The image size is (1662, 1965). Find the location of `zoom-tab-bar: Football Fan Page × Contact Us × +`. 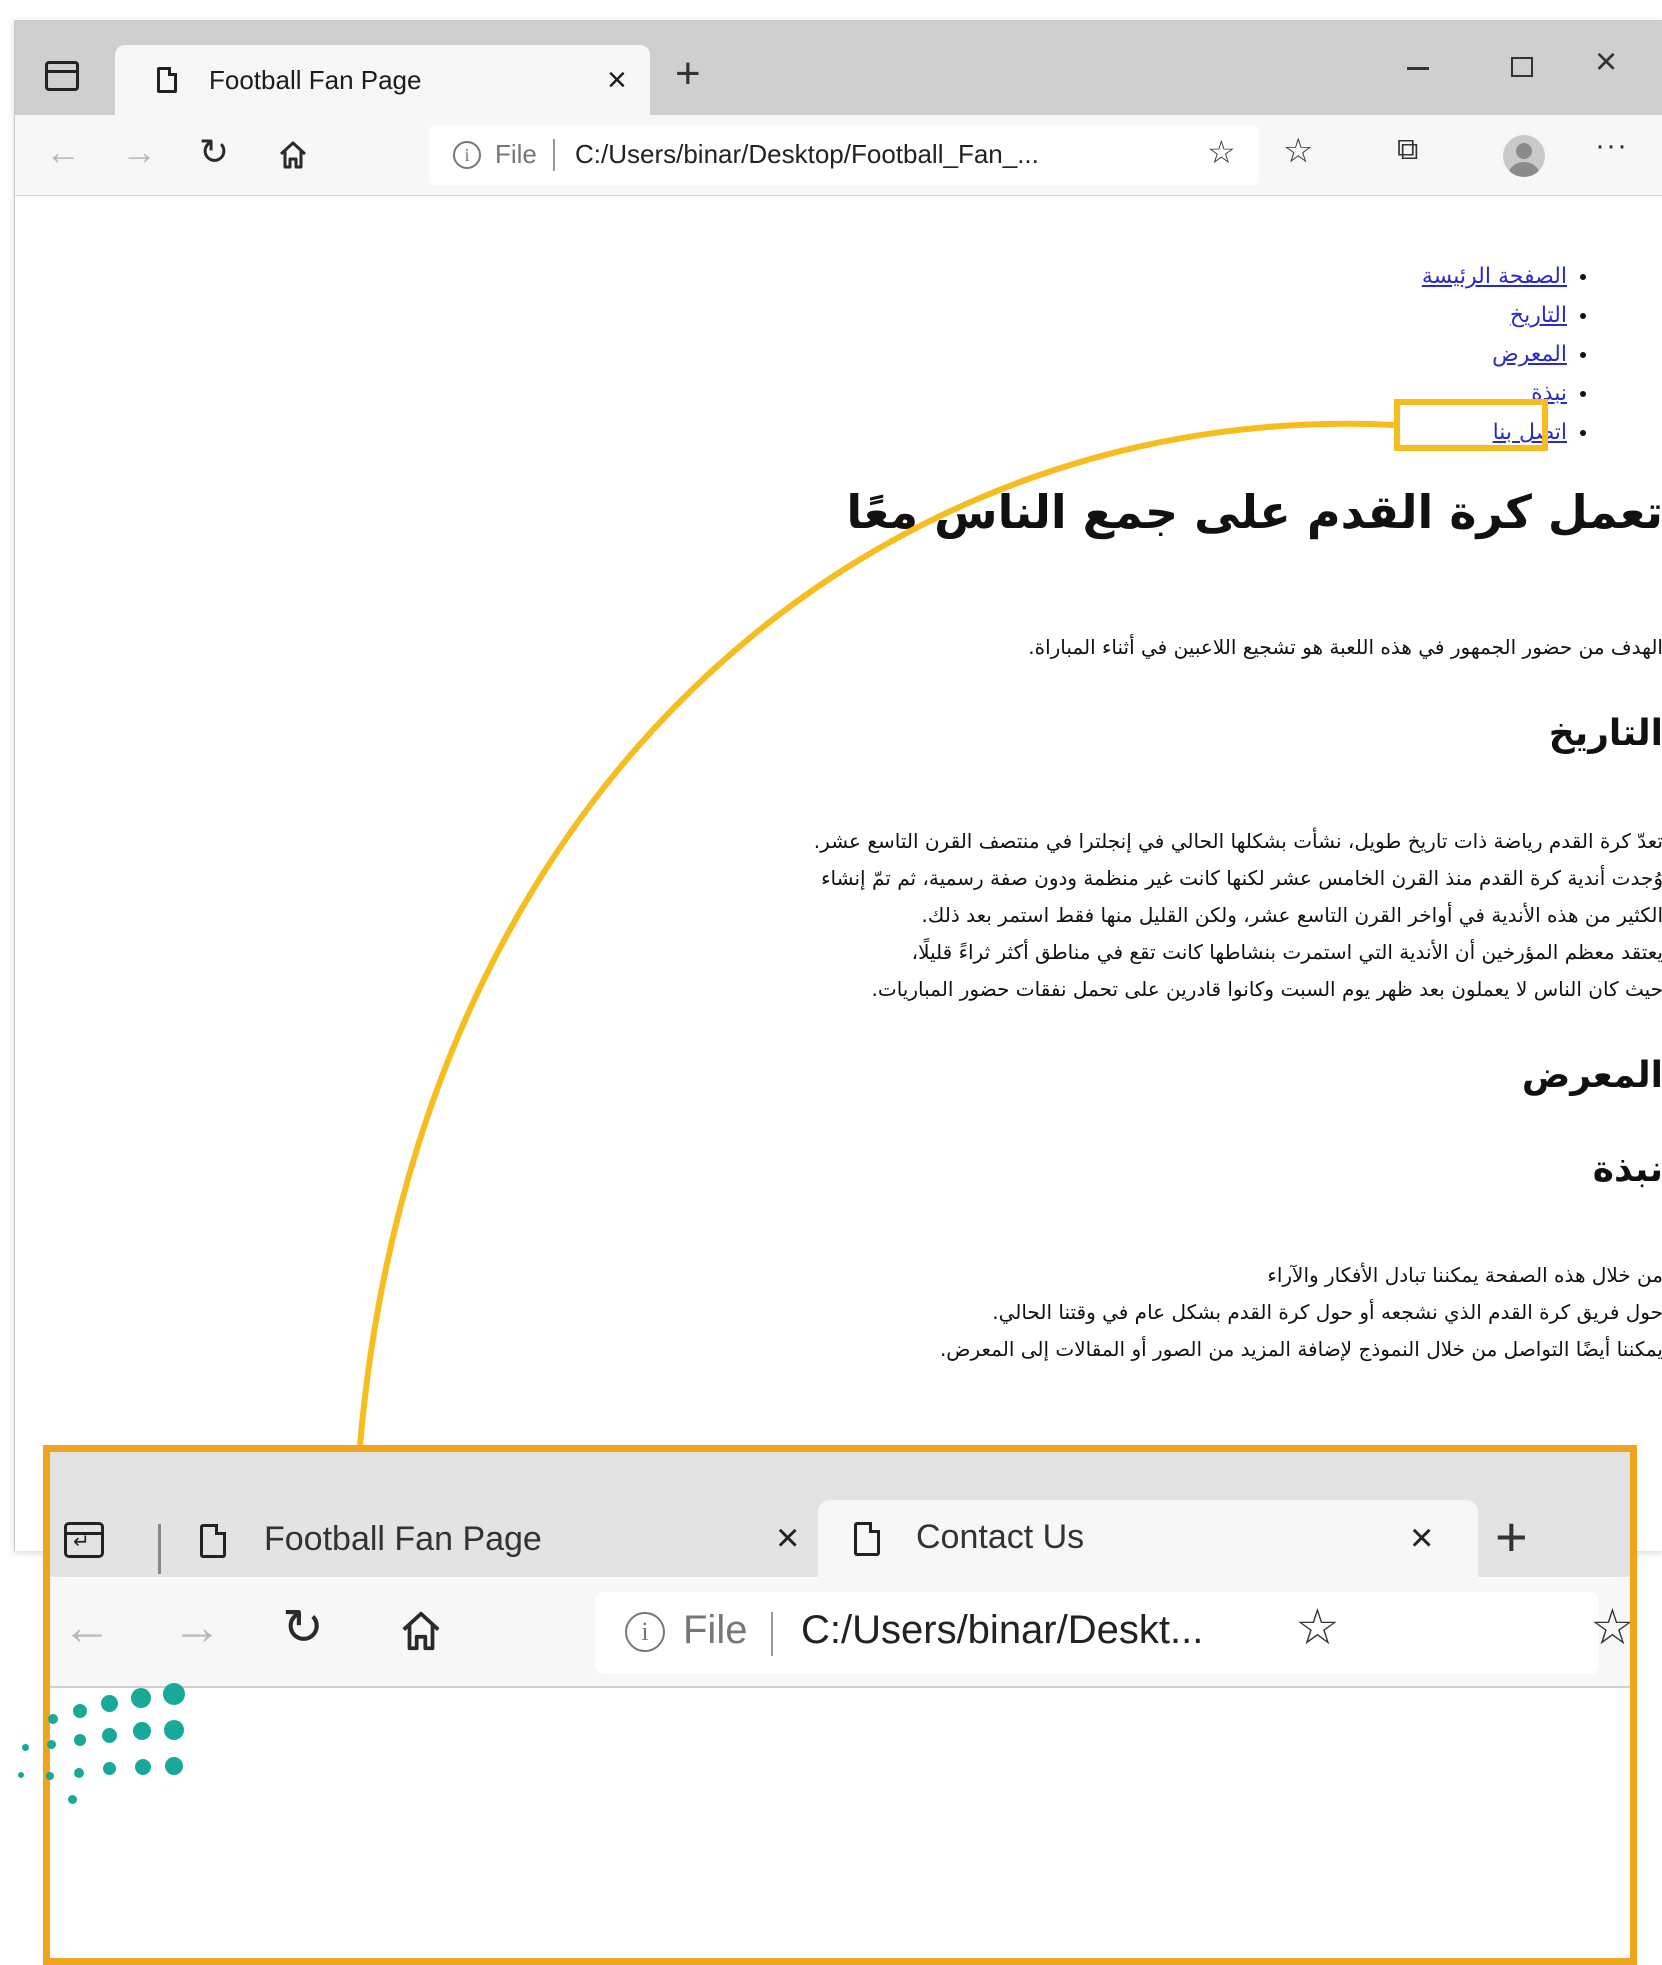

zoom-tab-bar: Football Fan Page × Contact Us × + is located at coordinates (840, 1515).